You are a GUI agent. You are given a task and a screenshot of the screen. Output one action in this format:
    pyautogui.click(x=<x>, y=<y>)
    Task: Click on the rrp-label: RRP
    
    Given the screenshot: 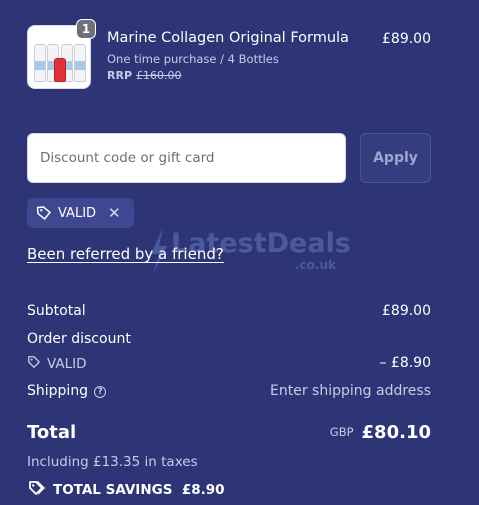 What is the action you would take?
    pyautogui.click(x=120, y=75)
    